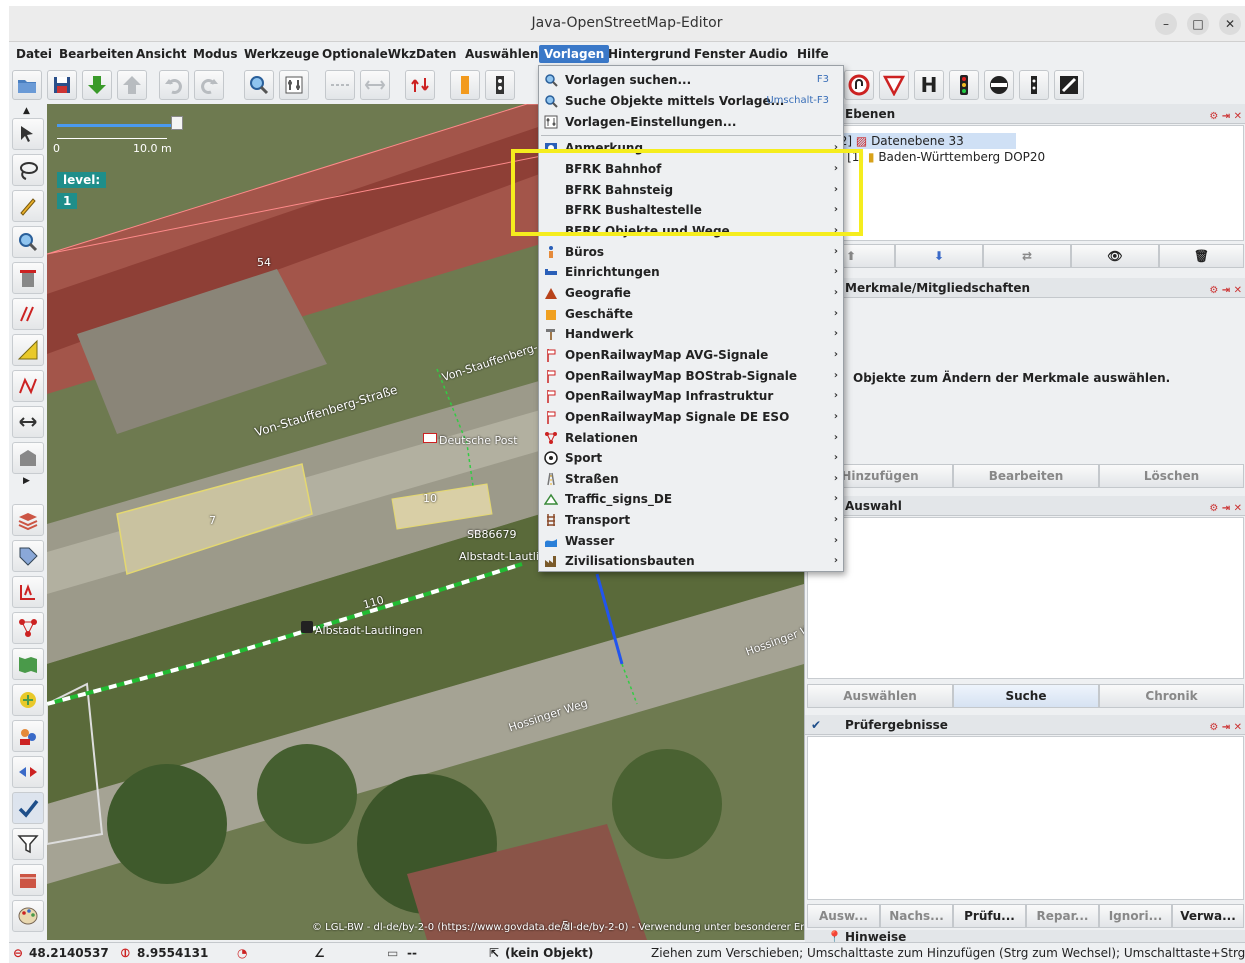 The image size is (1245, 963). What do you see at coordinates (281, 54) in the screenshot?
I see `menu-werkzeuge: Werkzeuge` at bounding box center [281, 54].